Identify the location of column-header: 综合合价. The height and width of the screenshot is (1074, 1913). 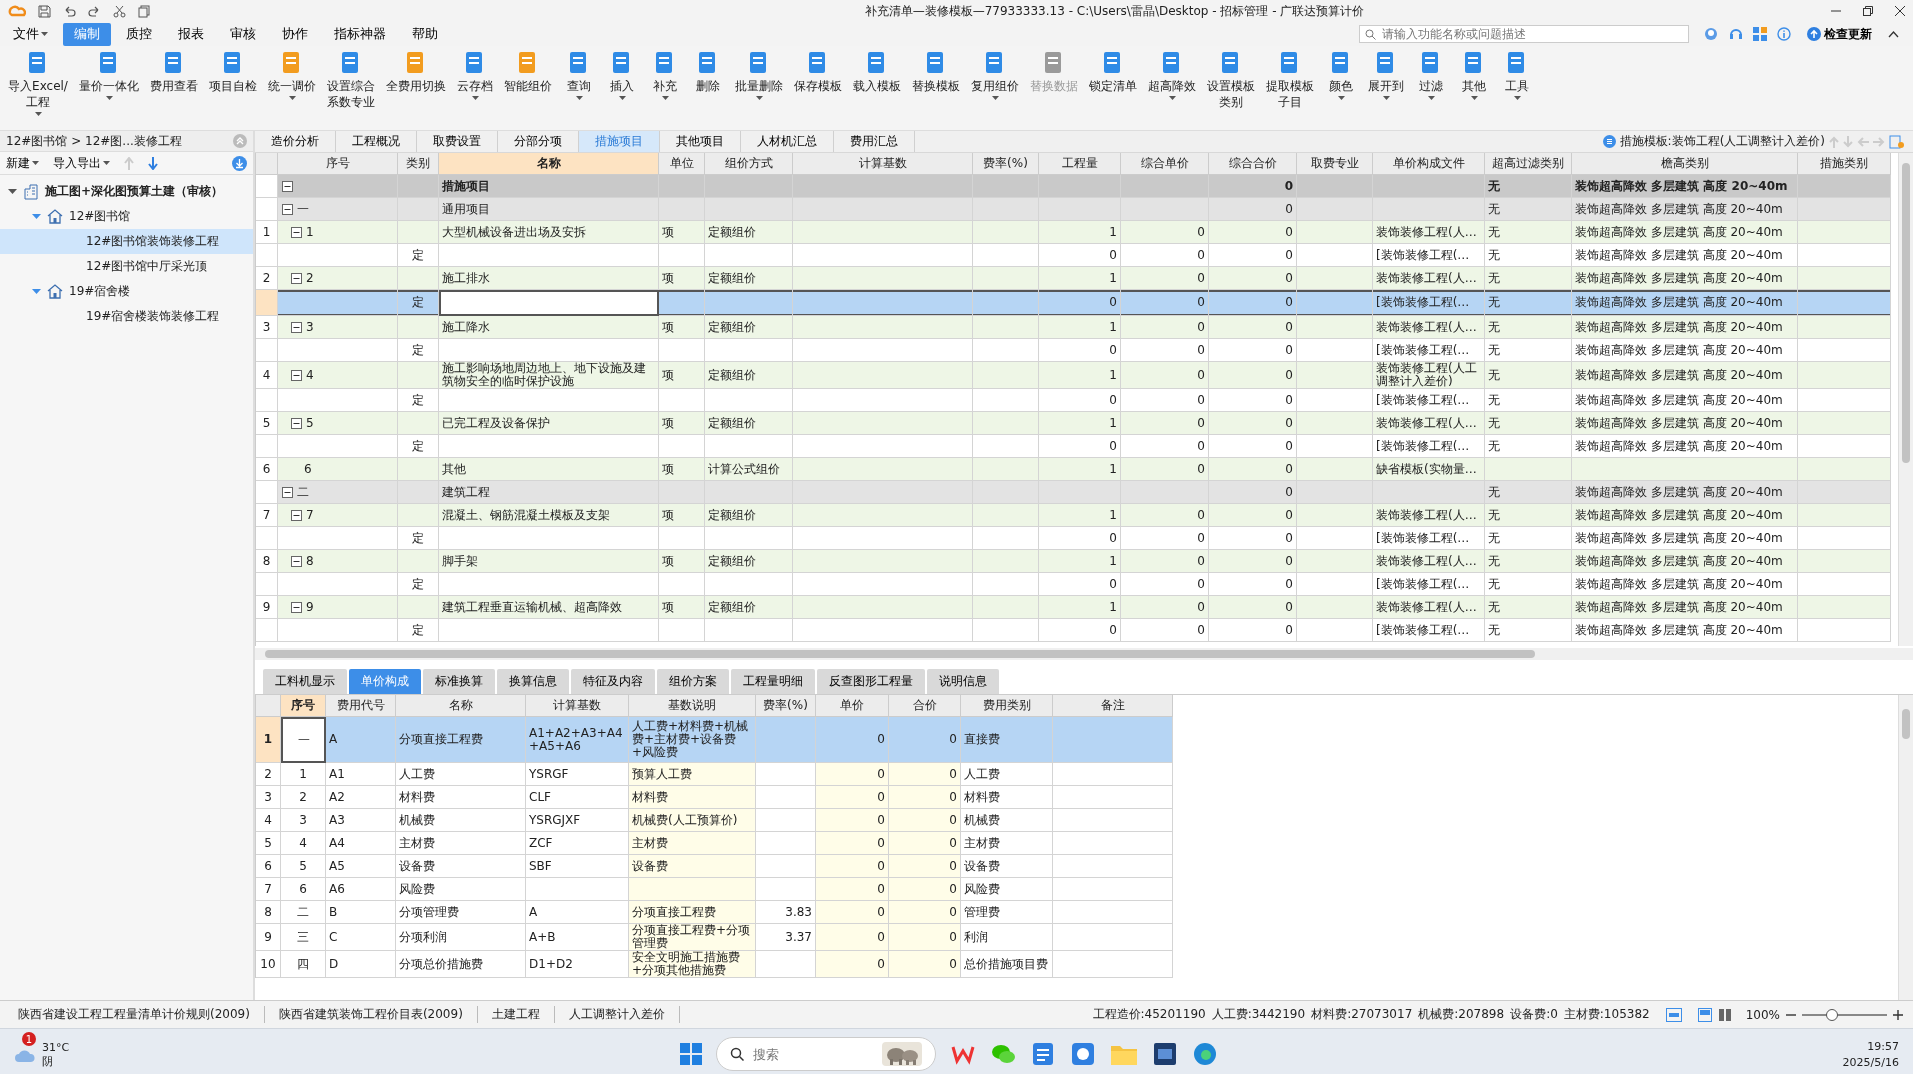
(1253, 164).